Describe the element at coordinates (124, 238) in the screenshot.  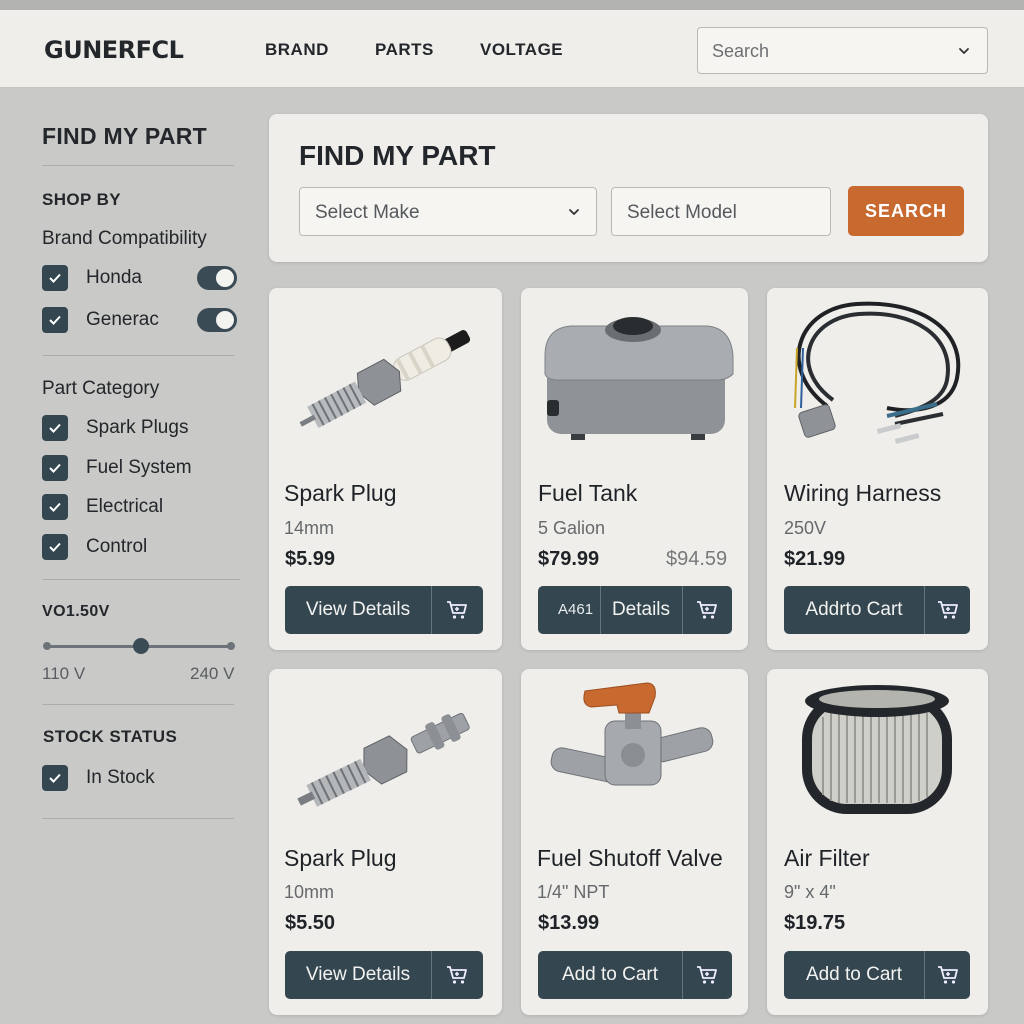
I see `brand-compatibility-heading: Brand Compatibility` at that location.